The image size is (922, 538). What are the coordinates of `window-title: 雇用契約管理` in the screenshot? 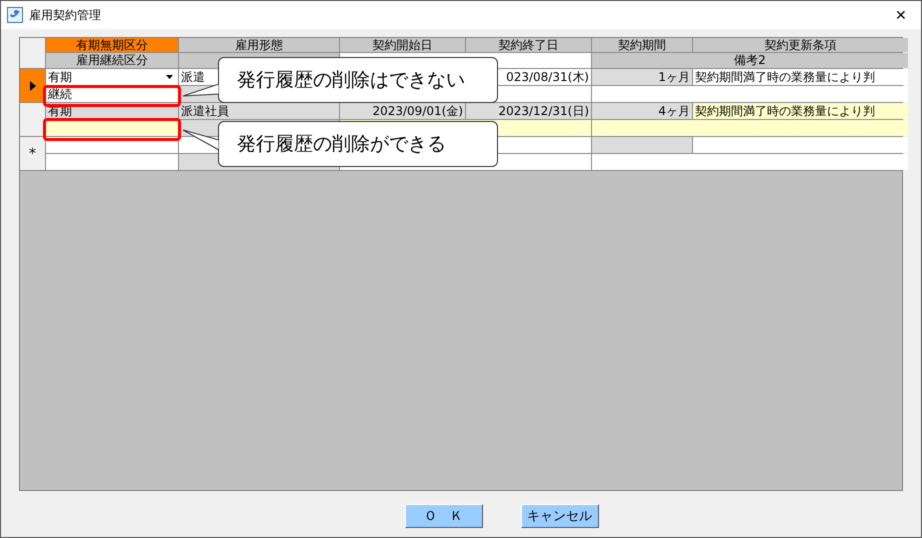 It's located at (65, 15).